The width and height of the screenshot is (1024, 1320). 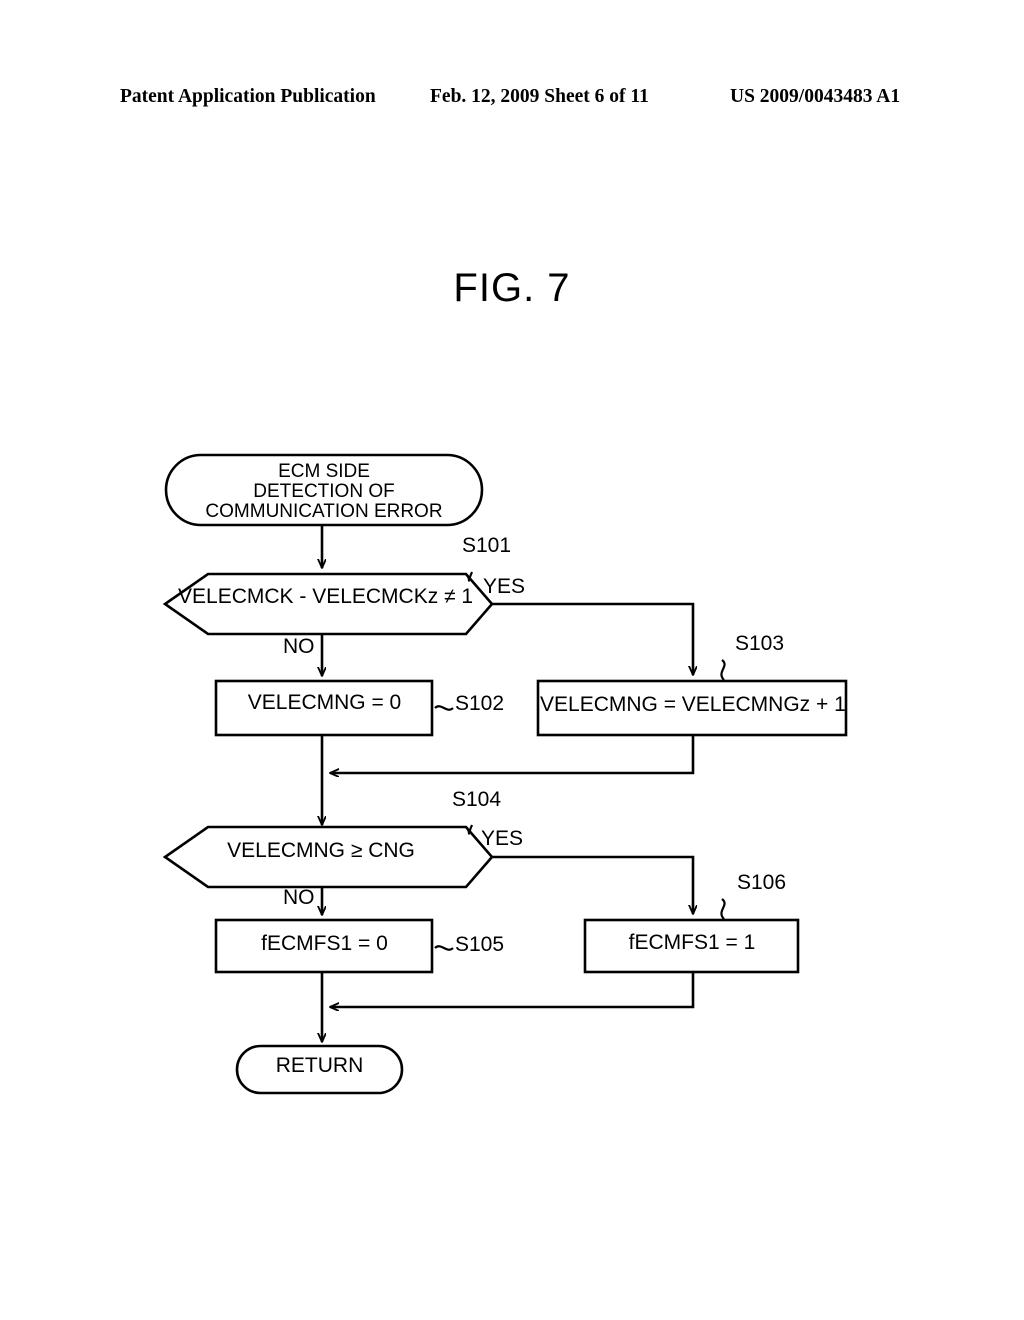 What do you see at coordinates (512, 989) in the screenshot?
I see `connector-s106-merge` at bounding box center [512, 989].